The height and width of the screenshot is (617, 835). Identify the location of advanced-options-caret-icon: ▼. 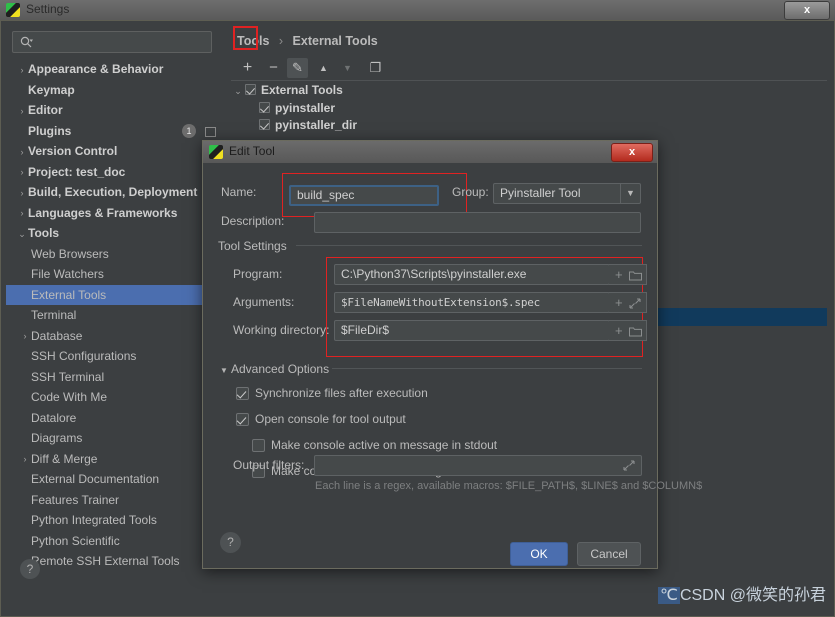
(224, 370).